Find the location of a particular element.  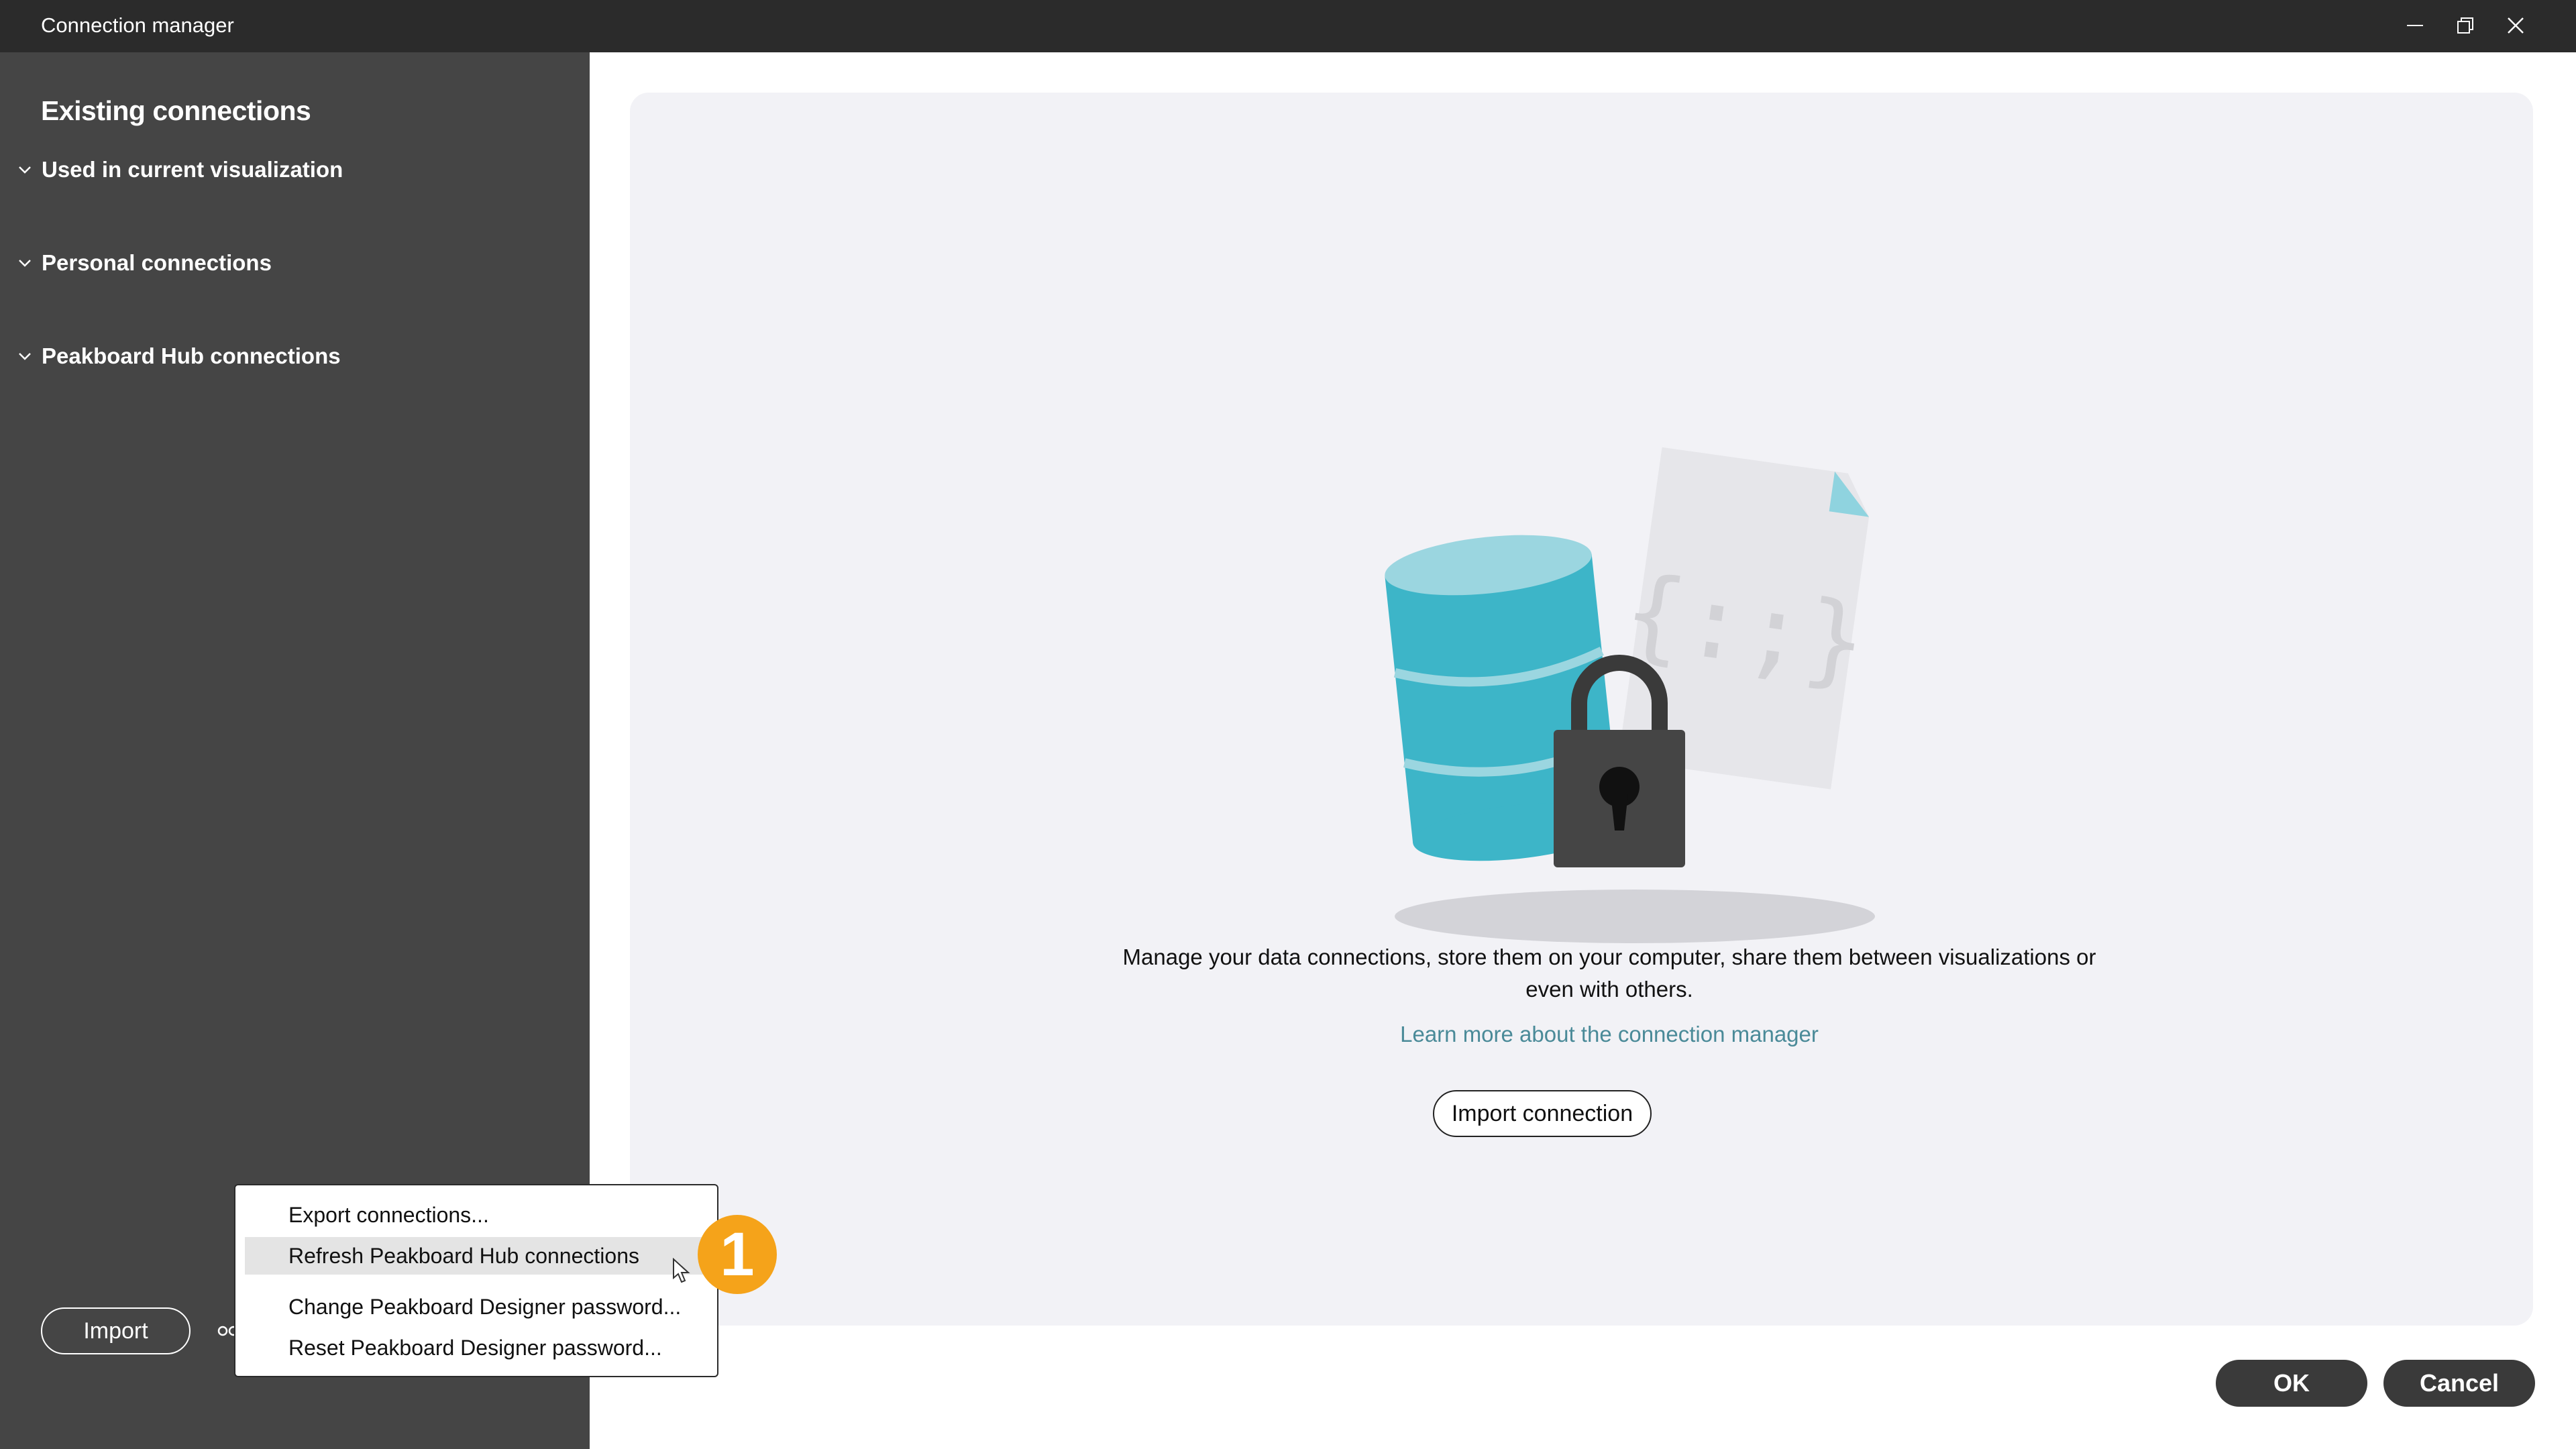

group-peakboard-hub-connections: Peakboard Hub connections is located at coordinates (178, 356).